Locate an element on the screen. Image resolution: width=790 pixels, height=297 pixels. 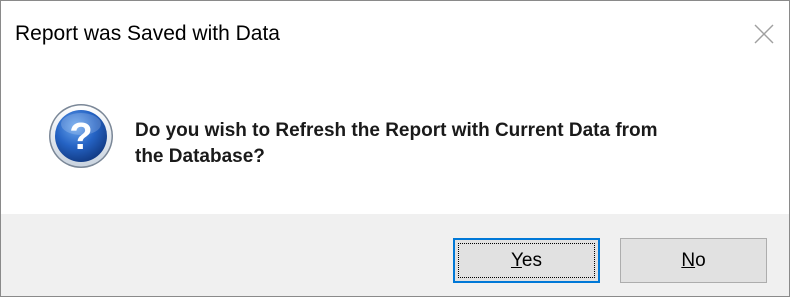
dialog-title: Report was Saved with Data is located at coordinates (147, 33).